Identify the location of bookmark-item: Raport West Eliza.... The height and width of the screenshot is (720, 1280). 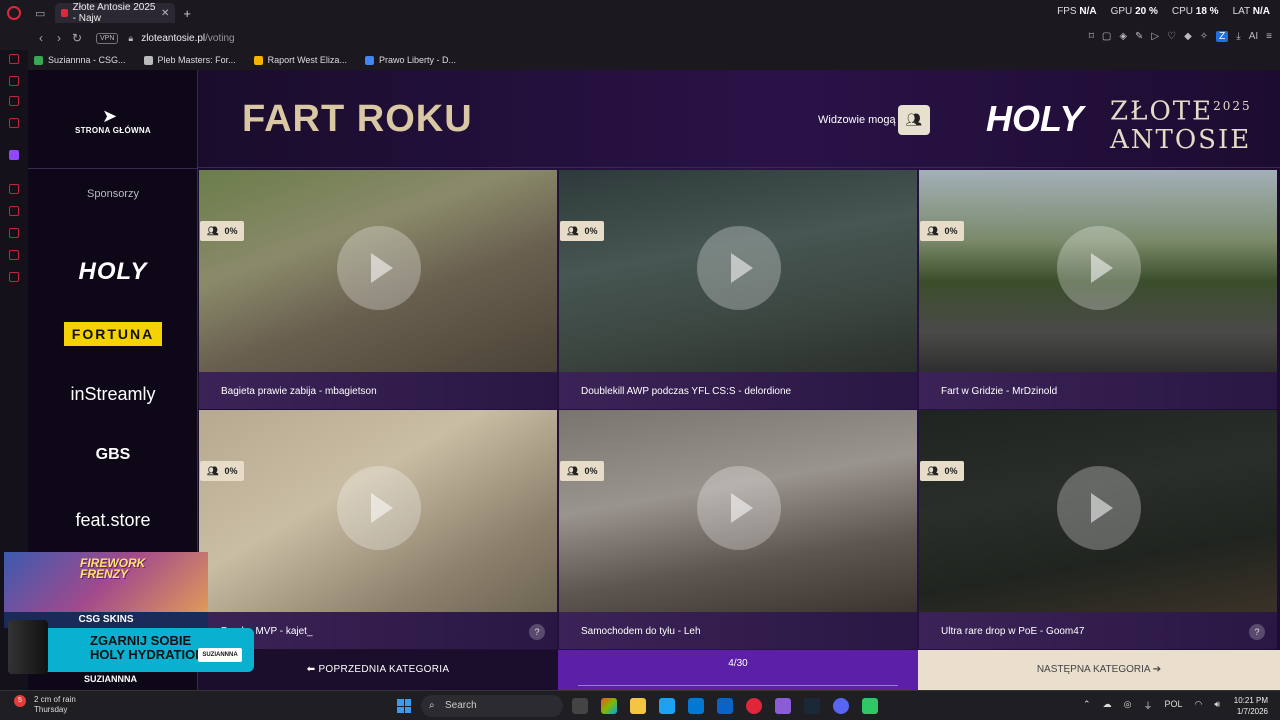
(300, 60).